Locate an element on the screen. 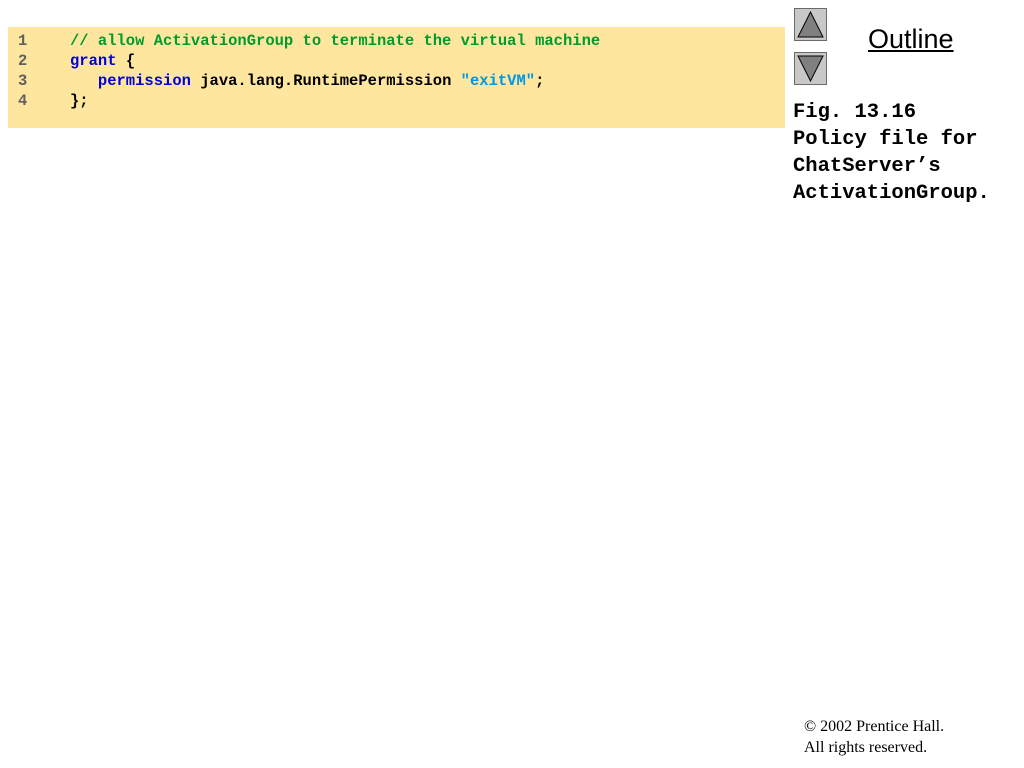 Image resolution: width=1024 pixels, height=768 pixels. code-token-string: "exitVM" is located at coordinates (498, 81).